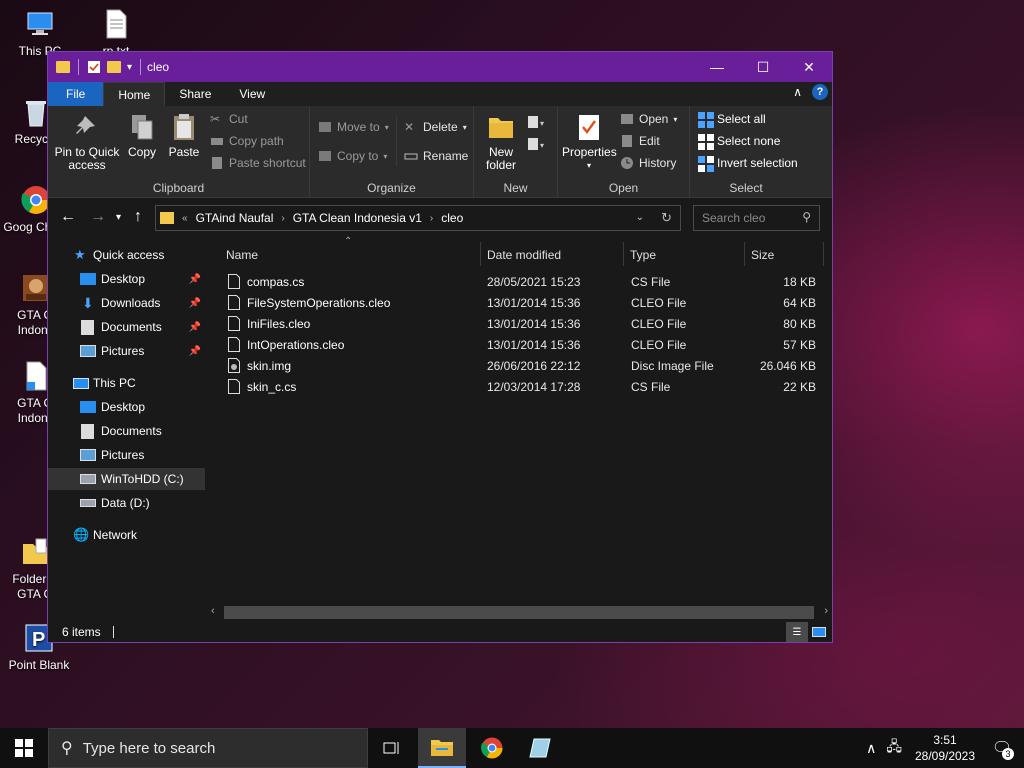 The width and height of the screenshot is (1024, 768). What do you see at coordinates (126, 327) in the screenshot?
I see `nav-qa-documents: Documents 📌` at bounding box center [126, 327].